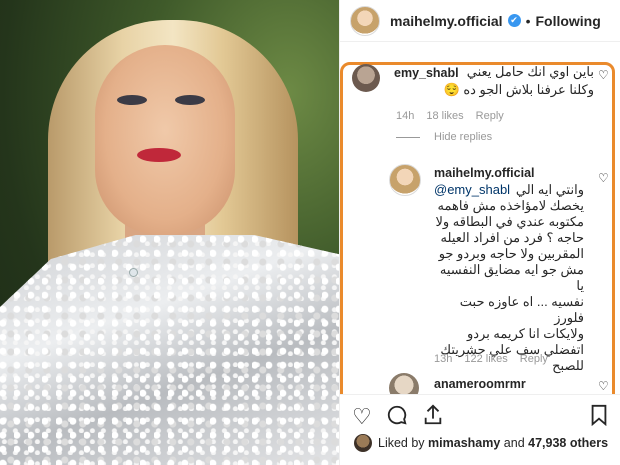 The height and width of the screenshot is (465, 620). I want to click on reply-first-line: @emy_shabl وانتي ايه الي, so click(509, 190).